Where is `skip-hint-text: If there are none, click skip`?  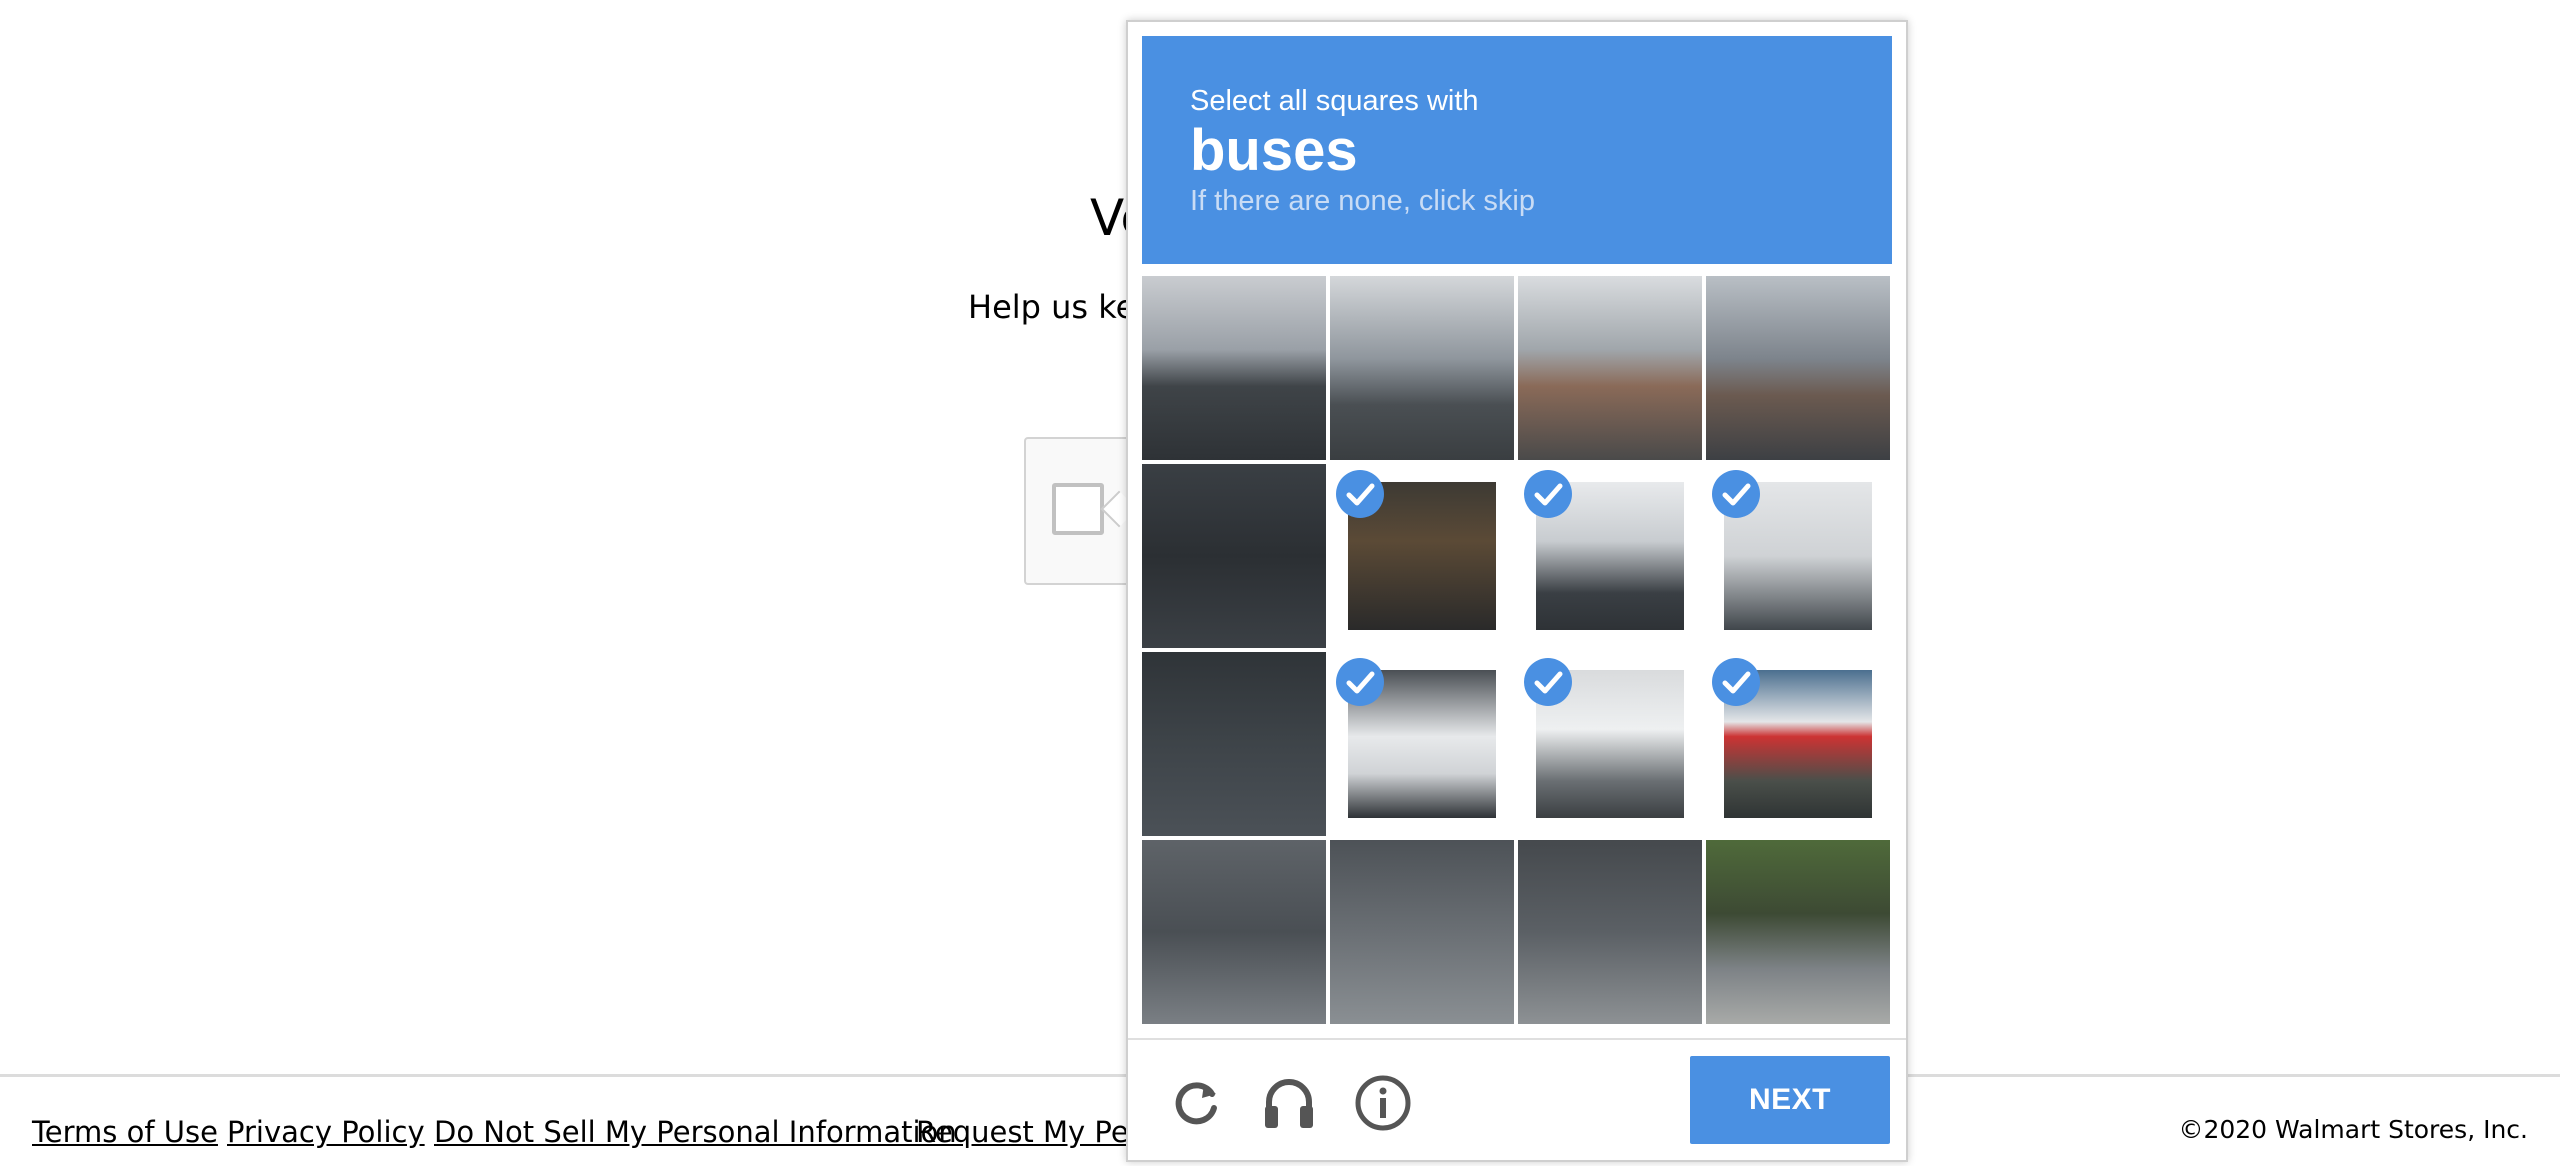 skip-hint-text: If there are none, click skip is located at coordinates (1362, 201).